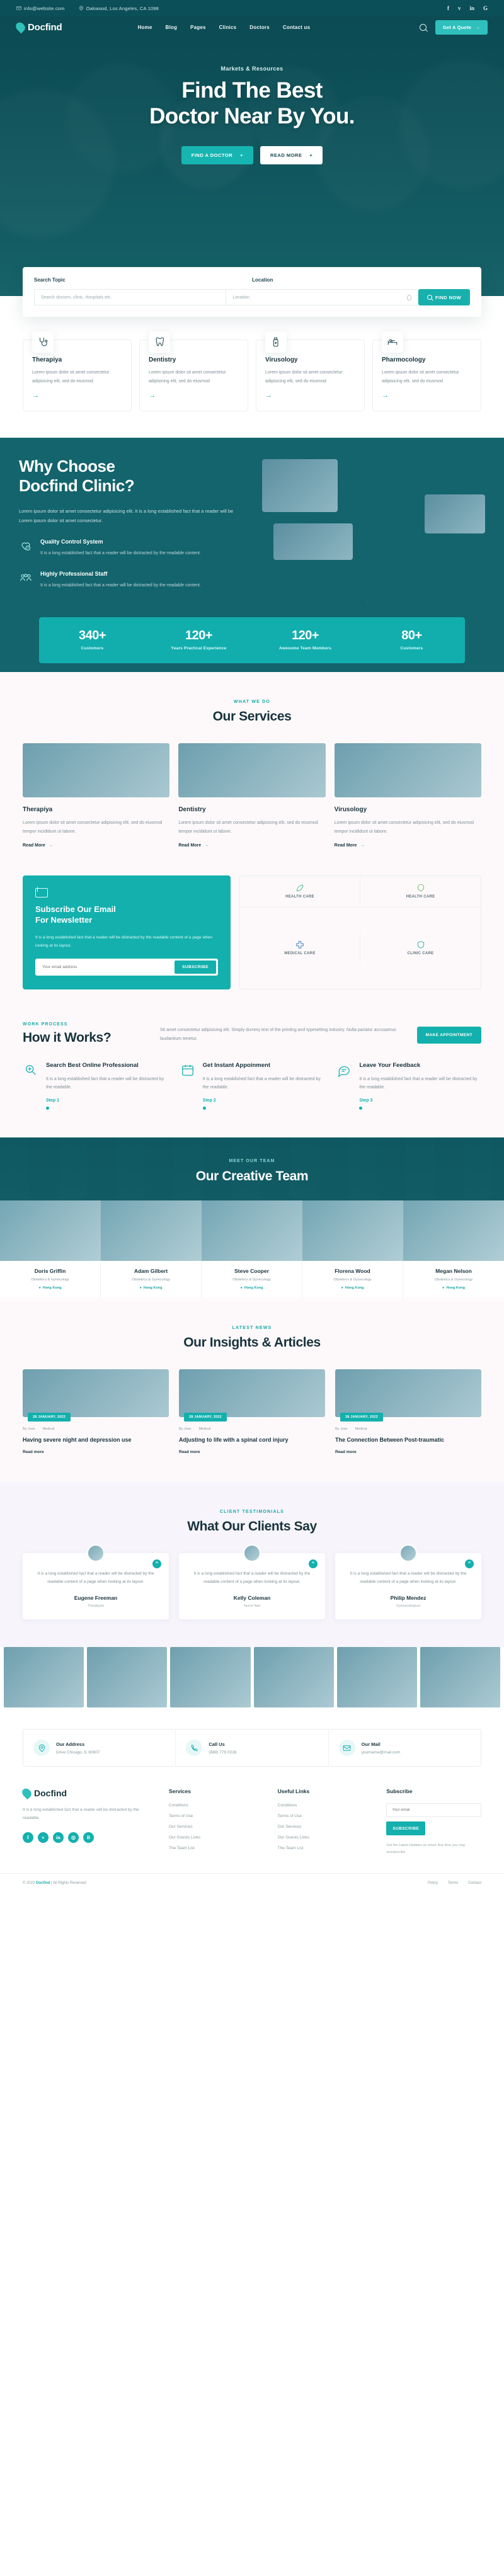  I want to click on behance-icon: B, so click(88, 1838).